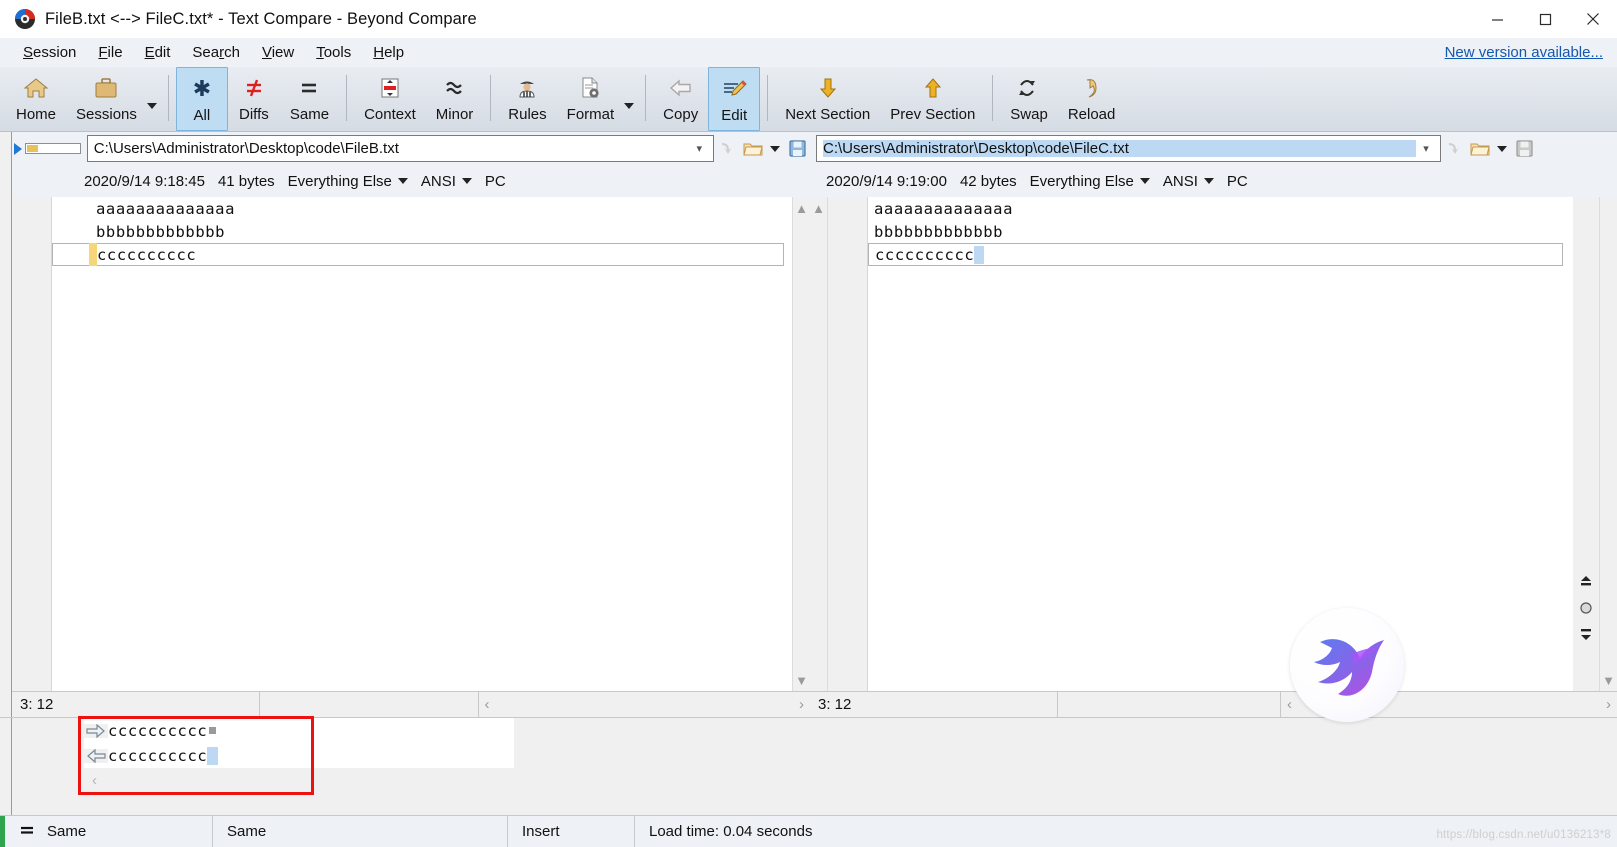 The width and height of the screenshot is (1617, 847). What do you see at coordinates (631, 99) in the screenshot?
I see `format-dropdown-caret` at bounding box center [631, 99].